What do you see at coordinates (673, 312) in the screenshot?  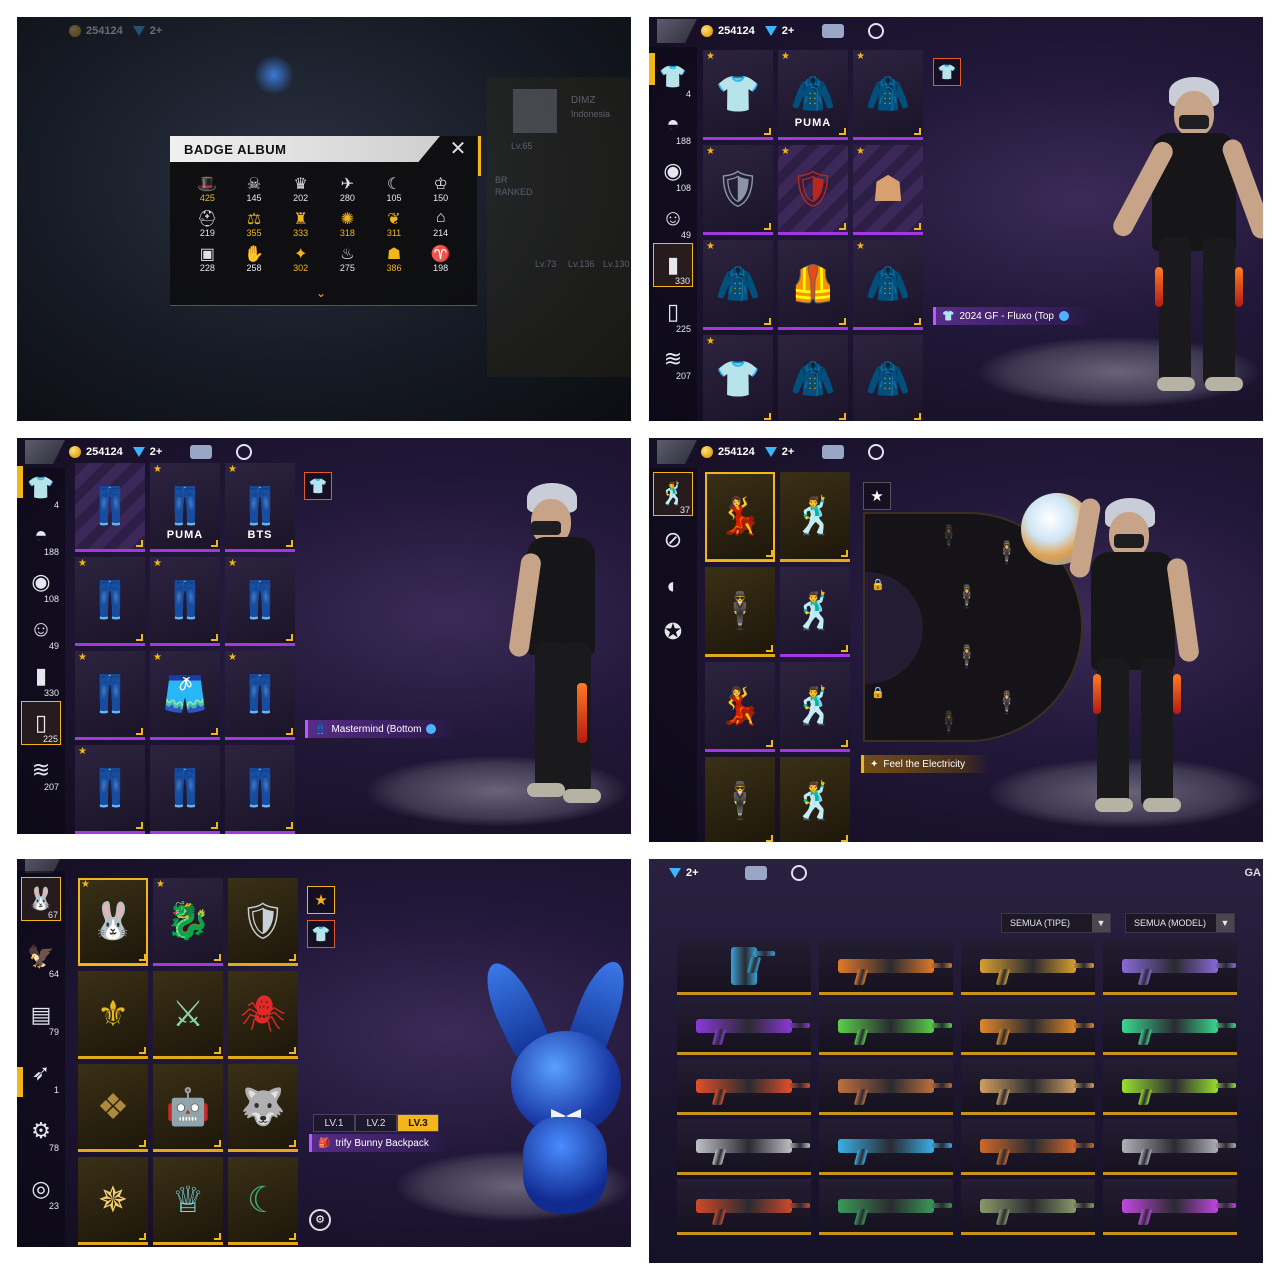 I see `category-bottom: ▯ 225` at bounding box center [673, 312].